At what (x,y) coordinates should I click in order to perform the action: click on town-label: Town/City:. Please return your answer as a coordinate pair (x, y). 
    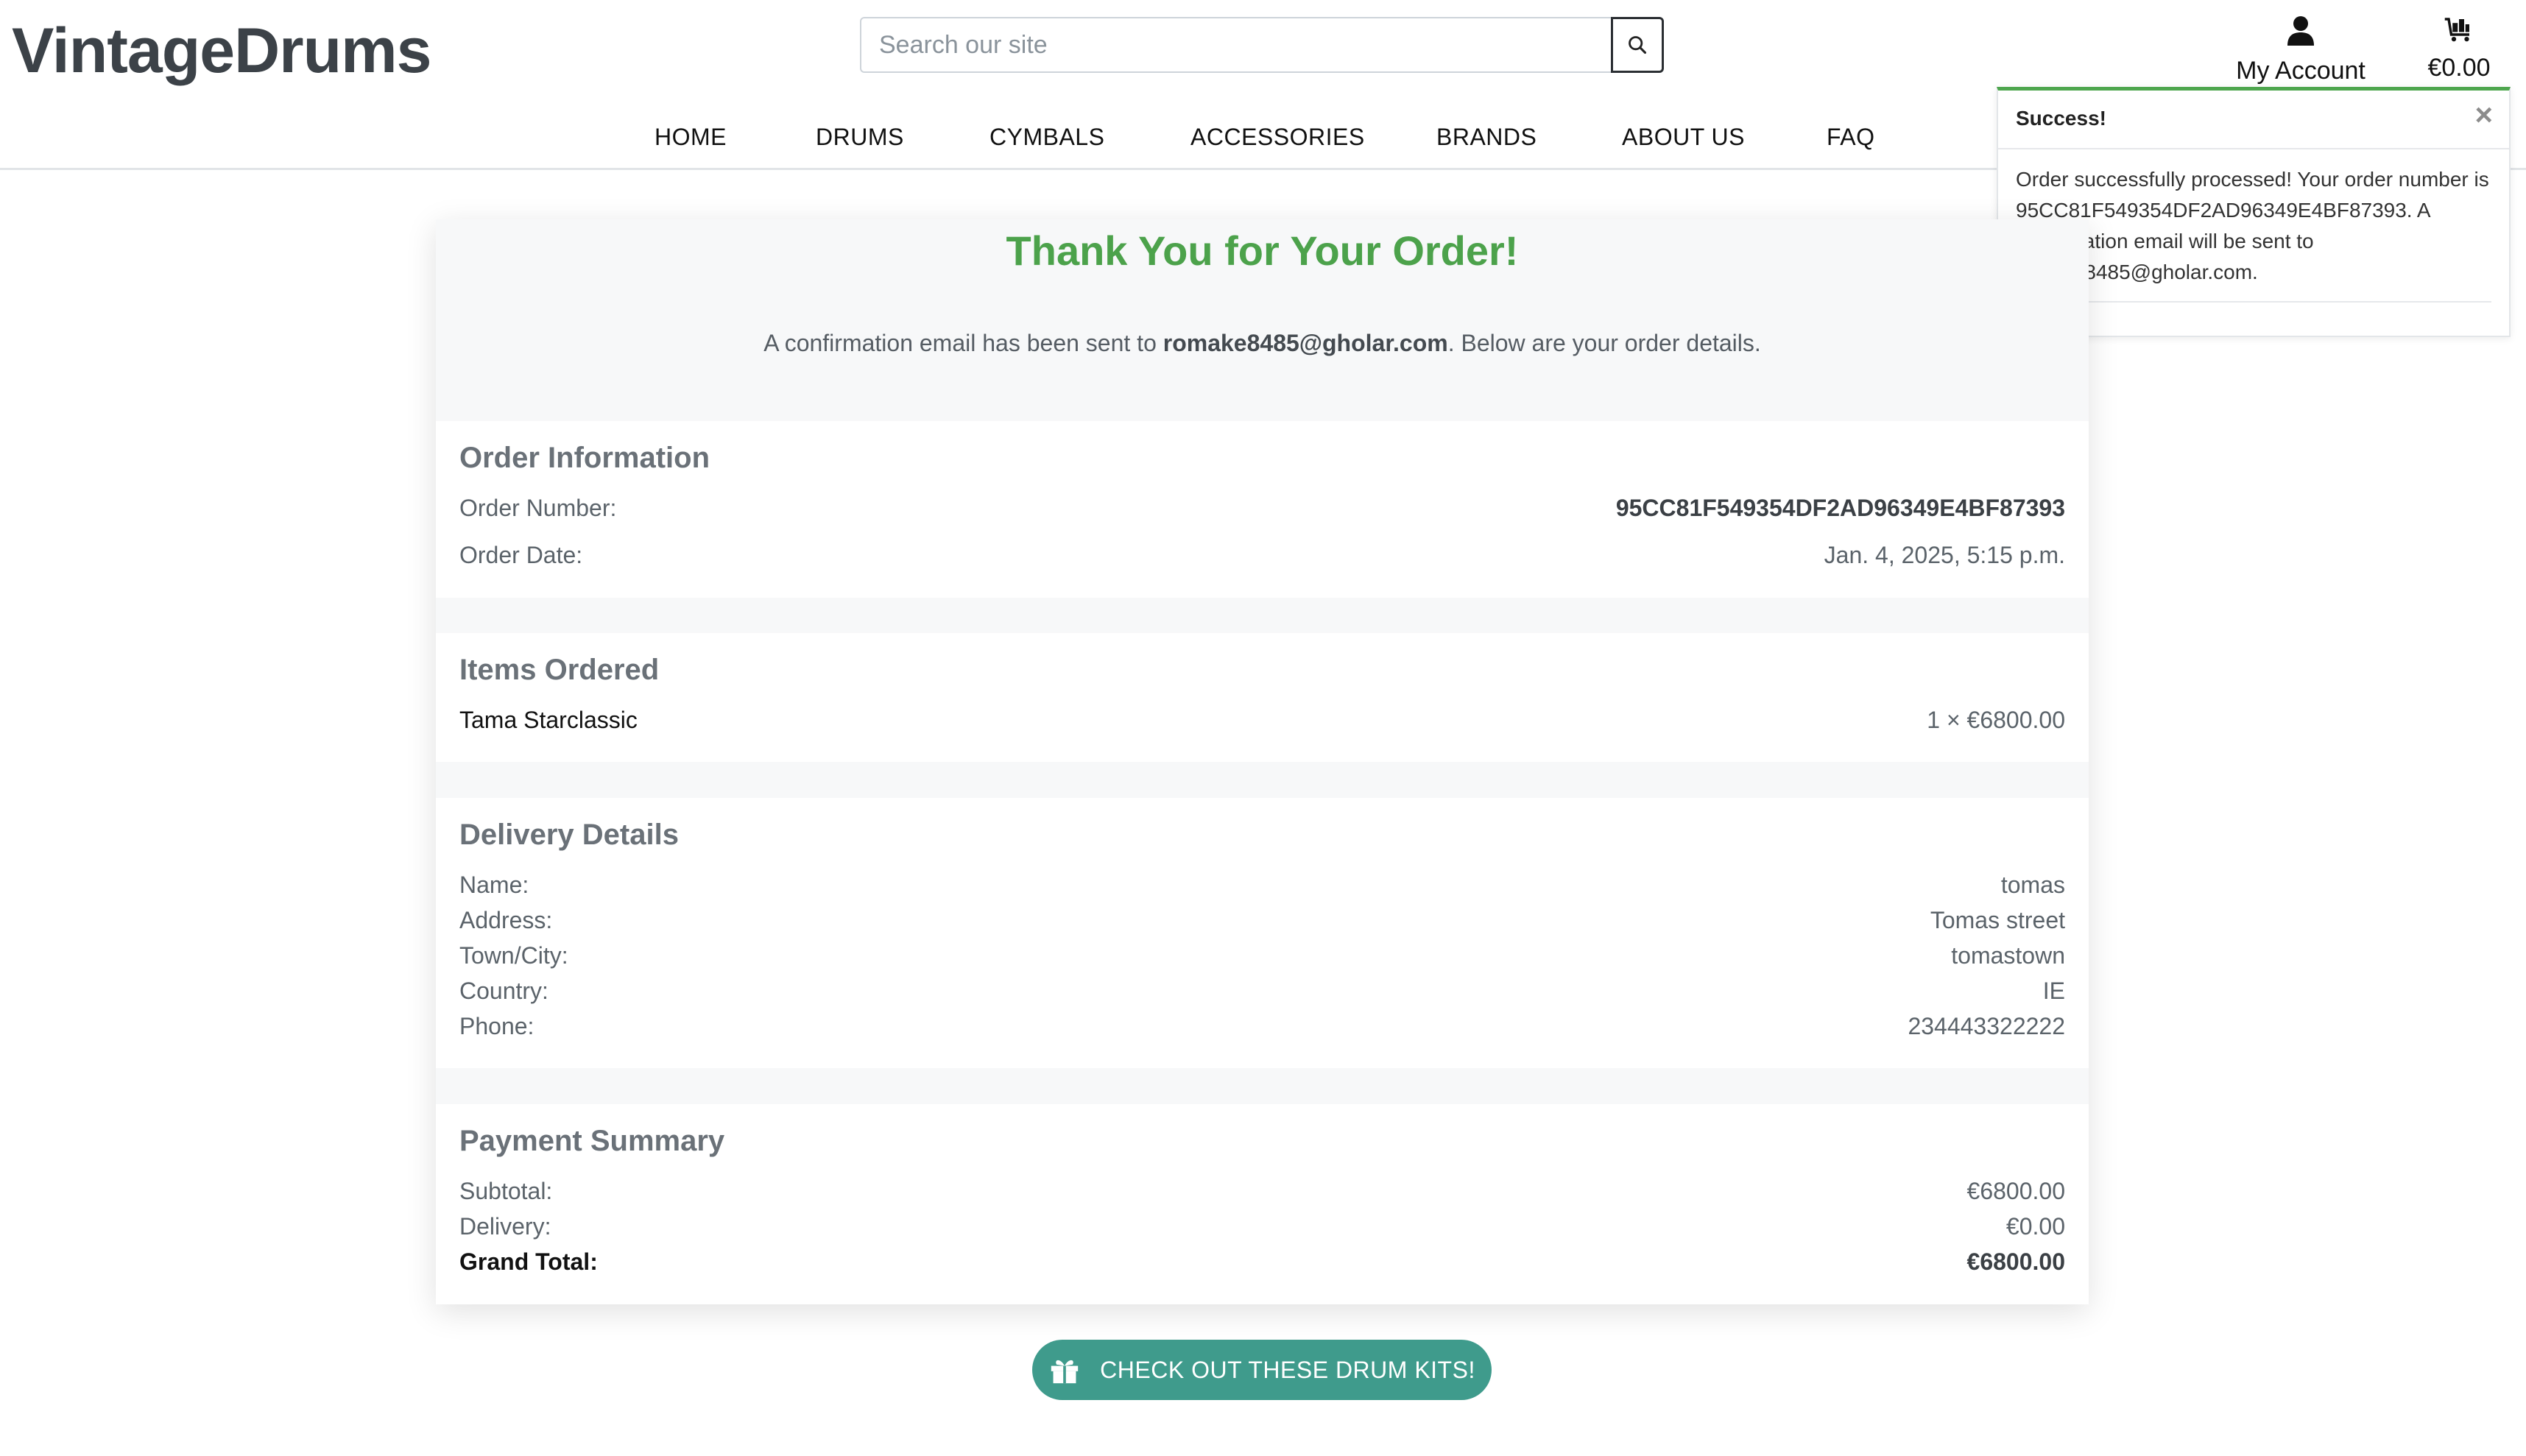
    Looking at the image, I should click on (513, 955).